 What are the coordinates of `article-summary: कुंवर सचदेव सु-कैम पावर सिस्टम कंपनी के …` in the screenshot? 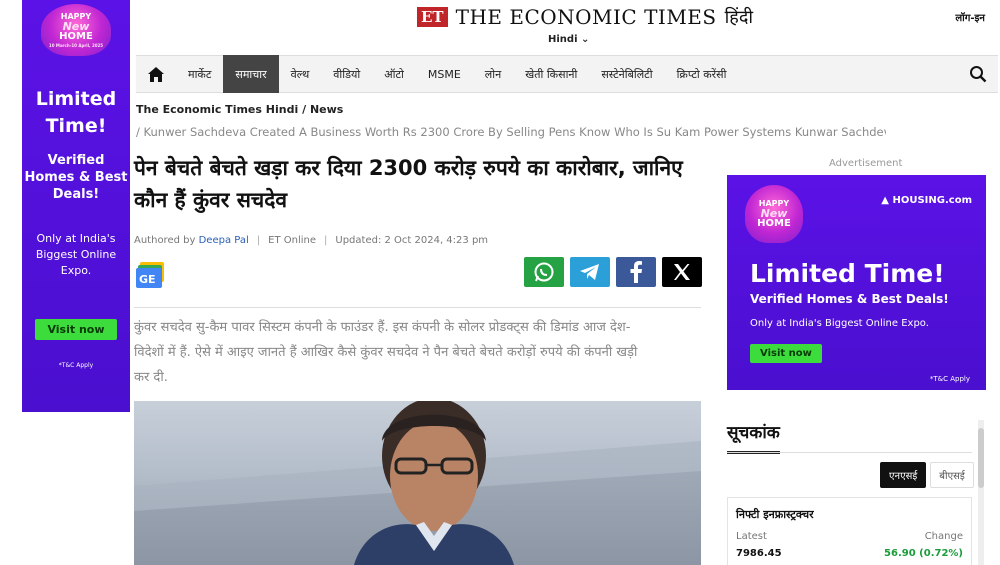 It's located at (386, 352).